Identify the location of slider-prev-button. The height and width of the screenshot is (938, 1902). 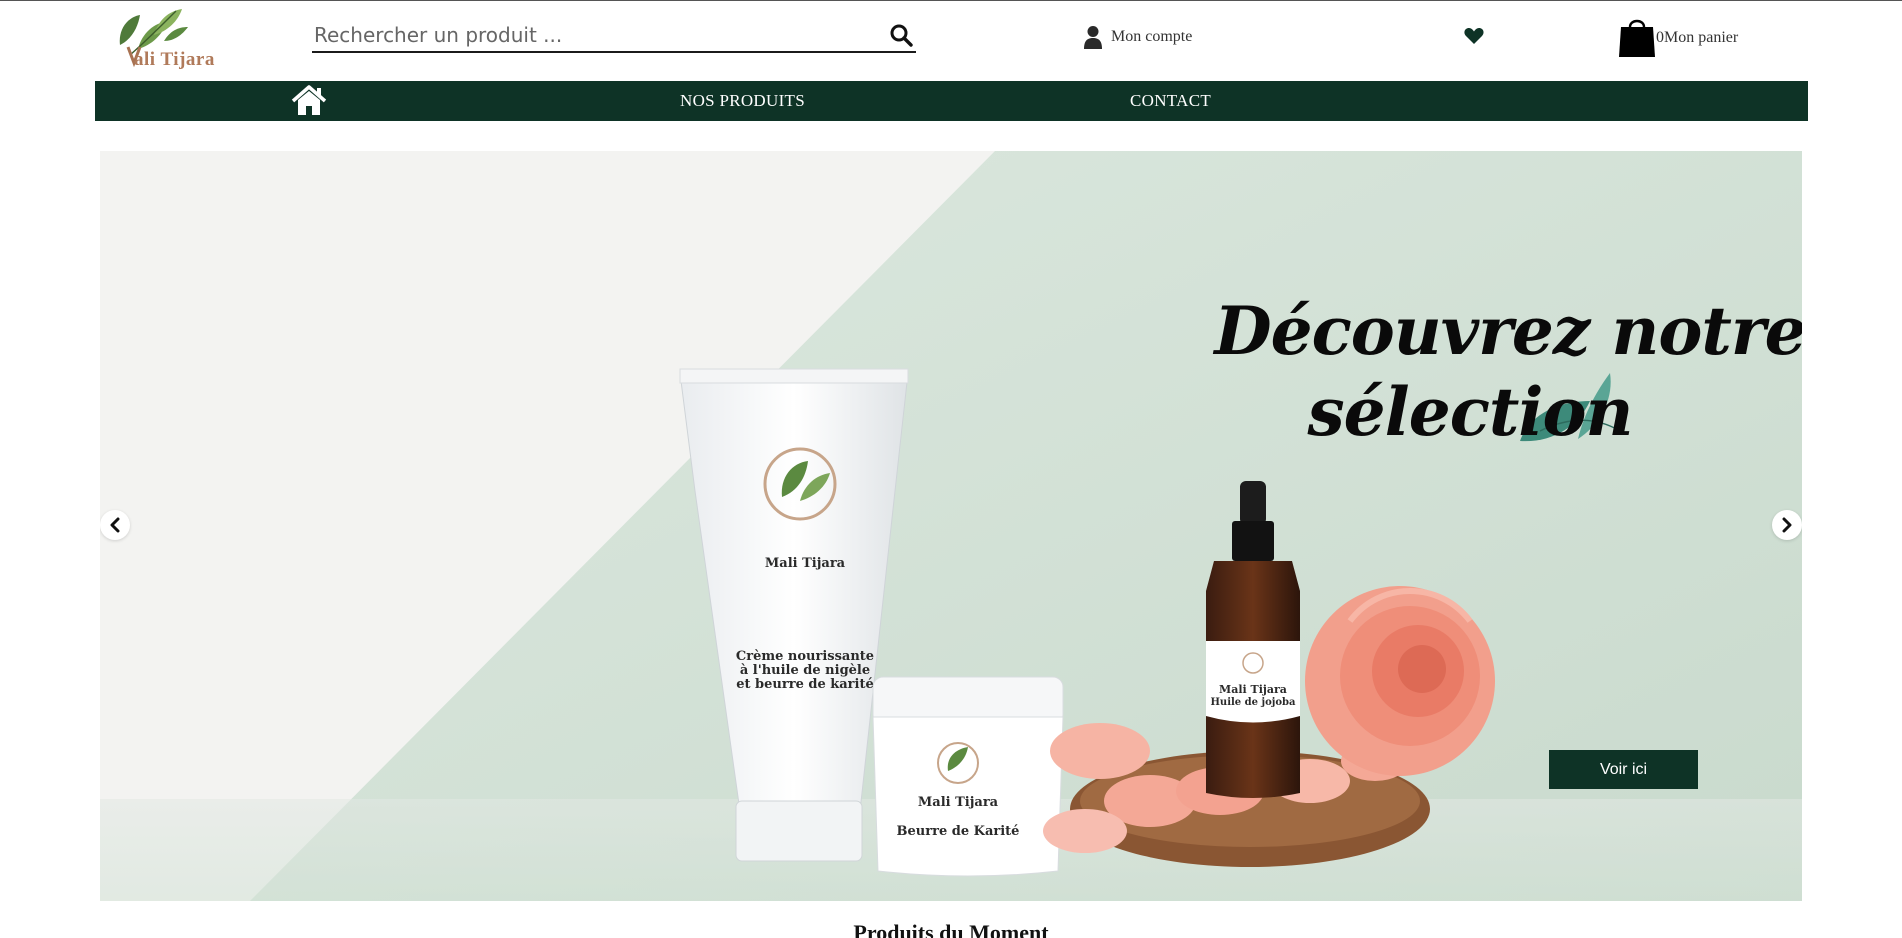
(115, 525).